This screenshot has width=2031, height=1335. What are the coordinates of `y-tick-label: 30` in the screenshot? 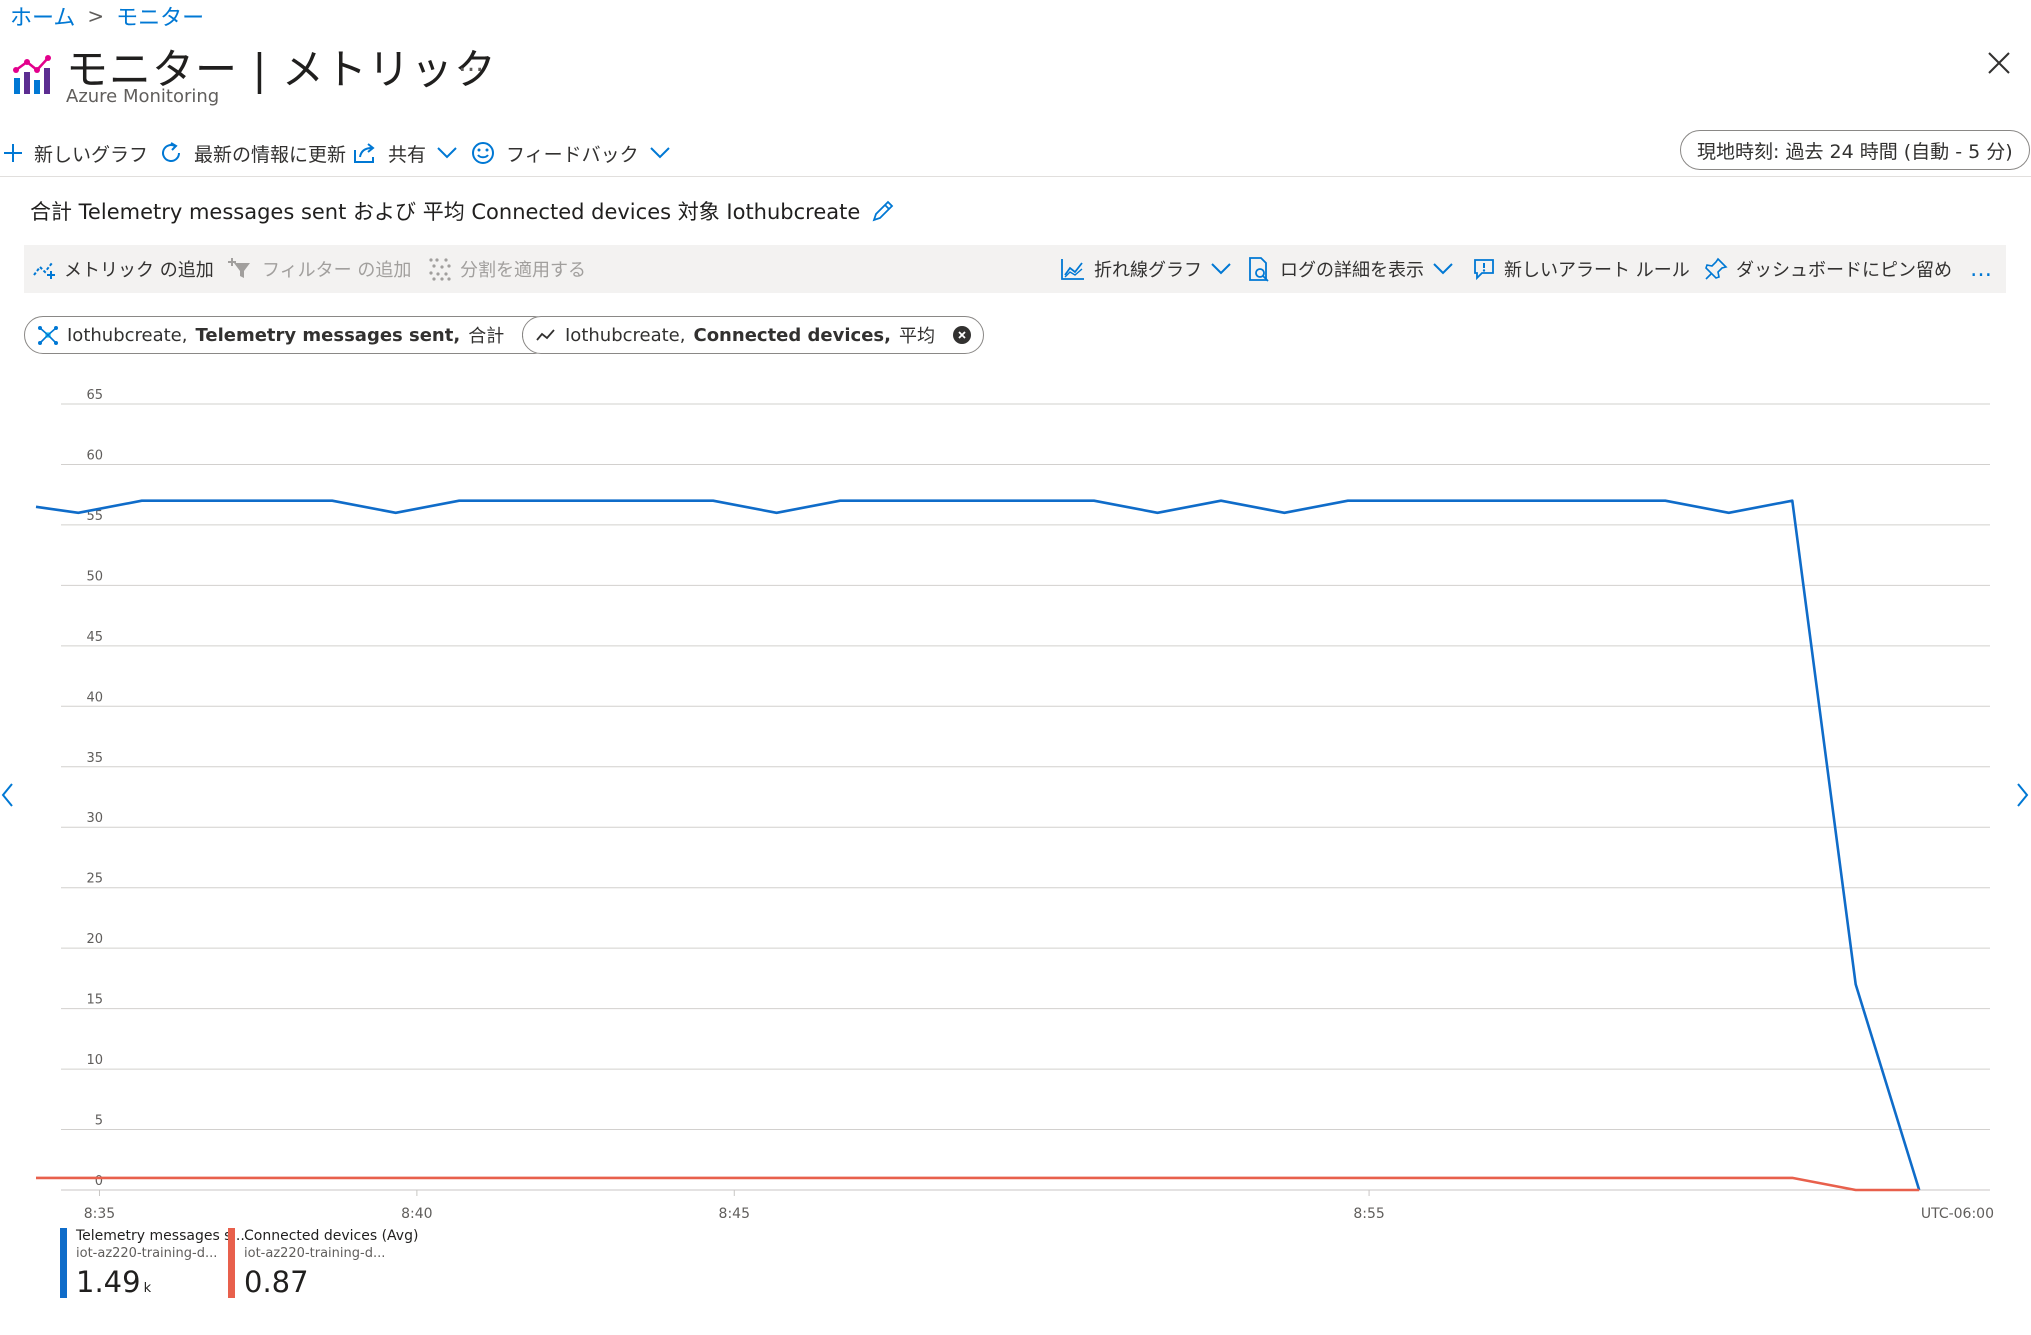 It's located at (94, 818).